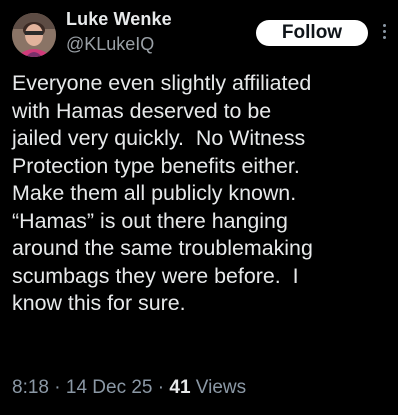 Image resolution: width=398 pixels, height=415 pixels. Describe the element at coordinates (119, 19) in the screenshot. I see `author-display-name: Luke Wenke` at that location.